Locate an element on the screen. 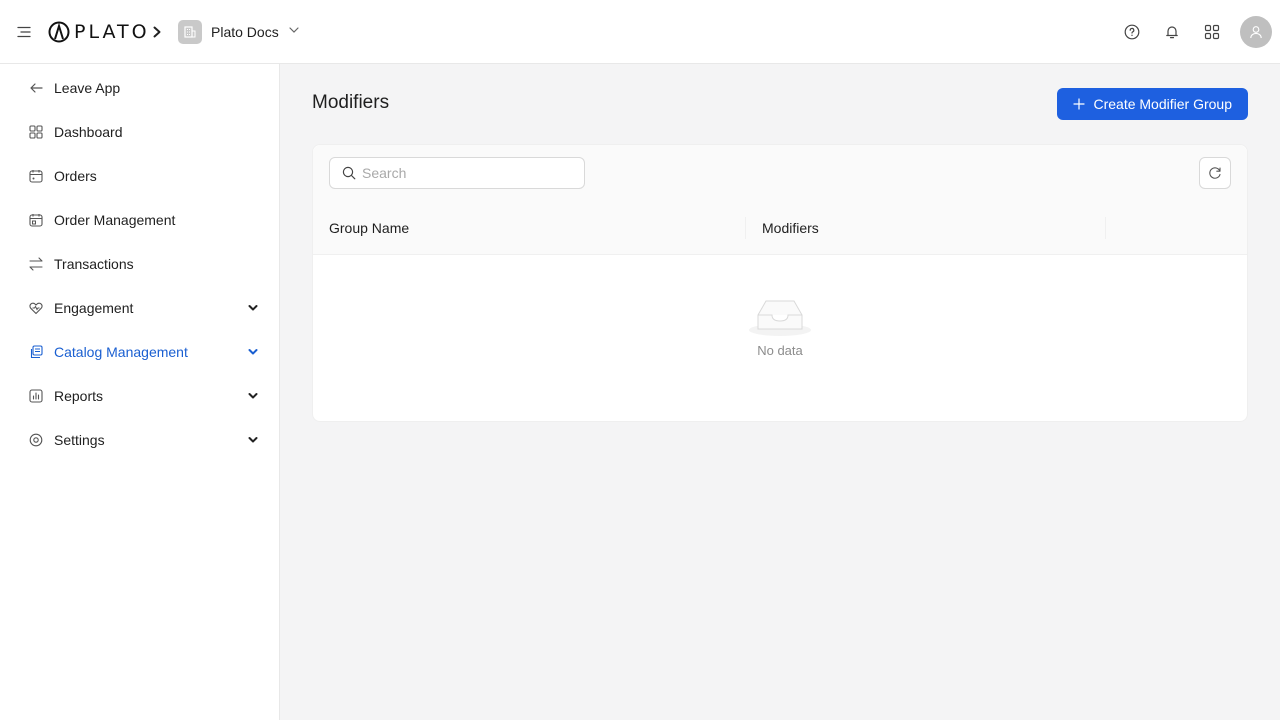 Image resolution: width=1280 pixels, height=720 pixels. sidebar-item-label: Reports is located at coordinates (79, 396).